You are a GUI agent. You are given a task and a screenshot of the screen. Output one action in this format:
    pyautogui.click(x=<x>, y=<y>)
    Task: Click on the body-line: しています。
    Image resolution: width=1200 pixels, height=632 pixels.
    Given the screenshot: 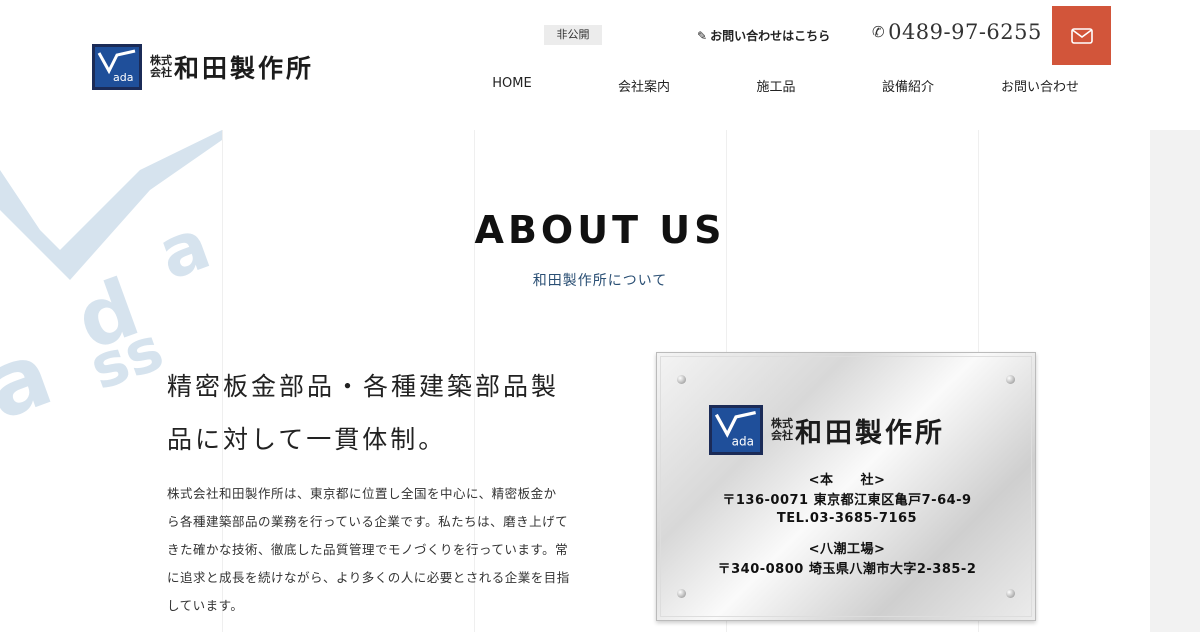 What is the action you would take?
    pyautogui.click(x=205, y=605)
    